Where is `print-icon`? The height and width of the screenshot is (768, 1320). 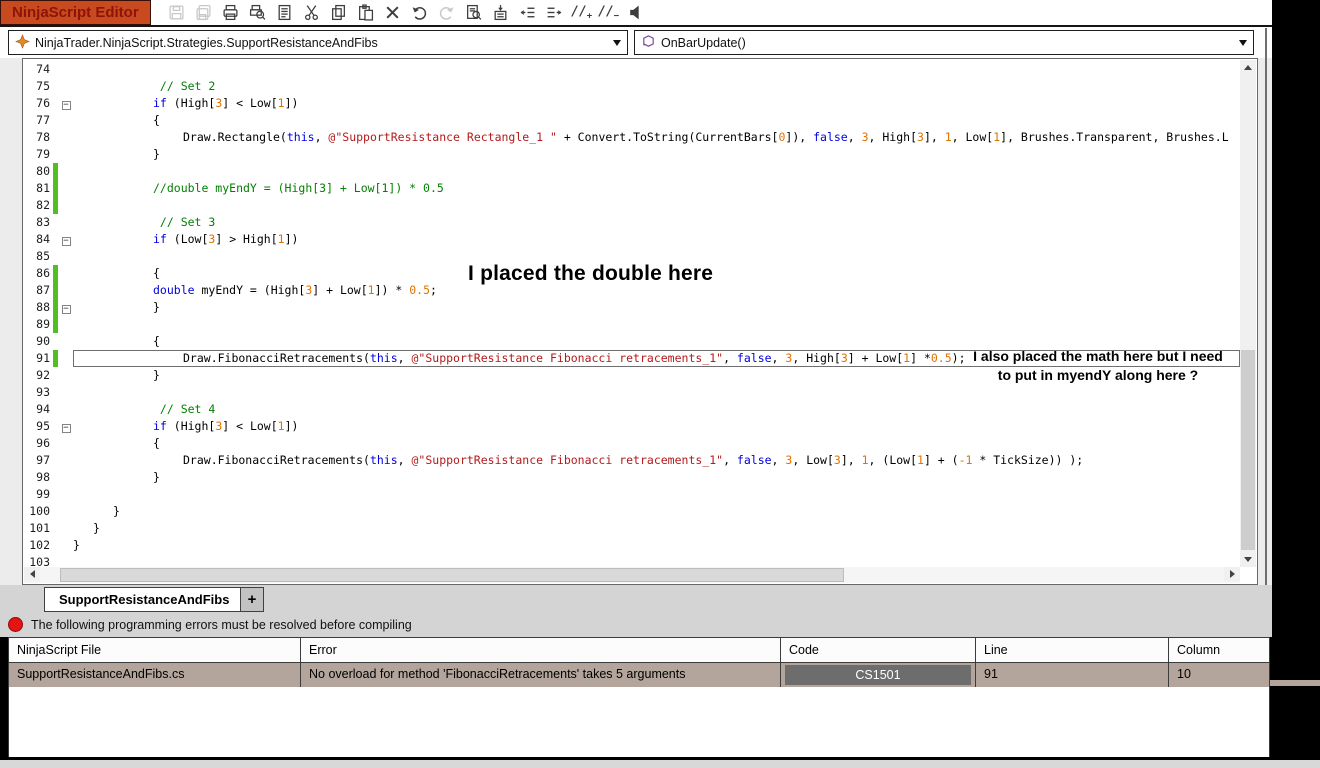 print-icon is located at coordinates (231, 12).